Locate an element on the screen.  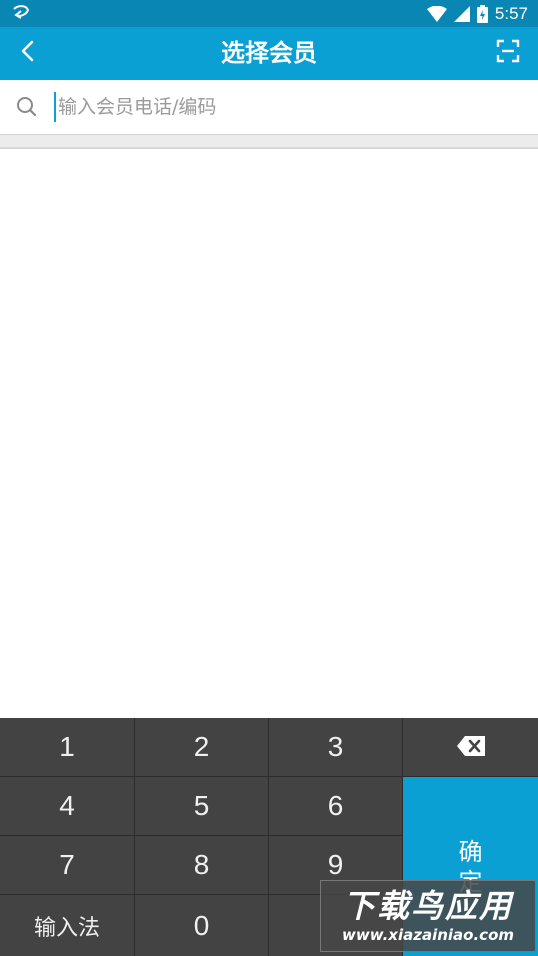
key-8: 8 is located at coordinates (202, 865).